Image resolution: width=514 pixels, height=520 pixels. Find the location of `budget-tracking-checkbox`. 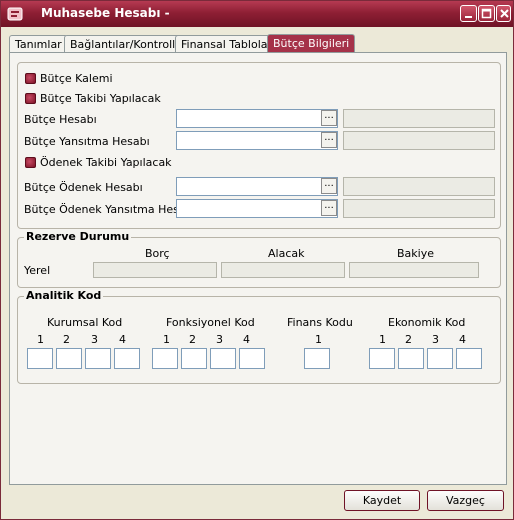

budget-tracking-checkbox is located at coordinates (30, 98).